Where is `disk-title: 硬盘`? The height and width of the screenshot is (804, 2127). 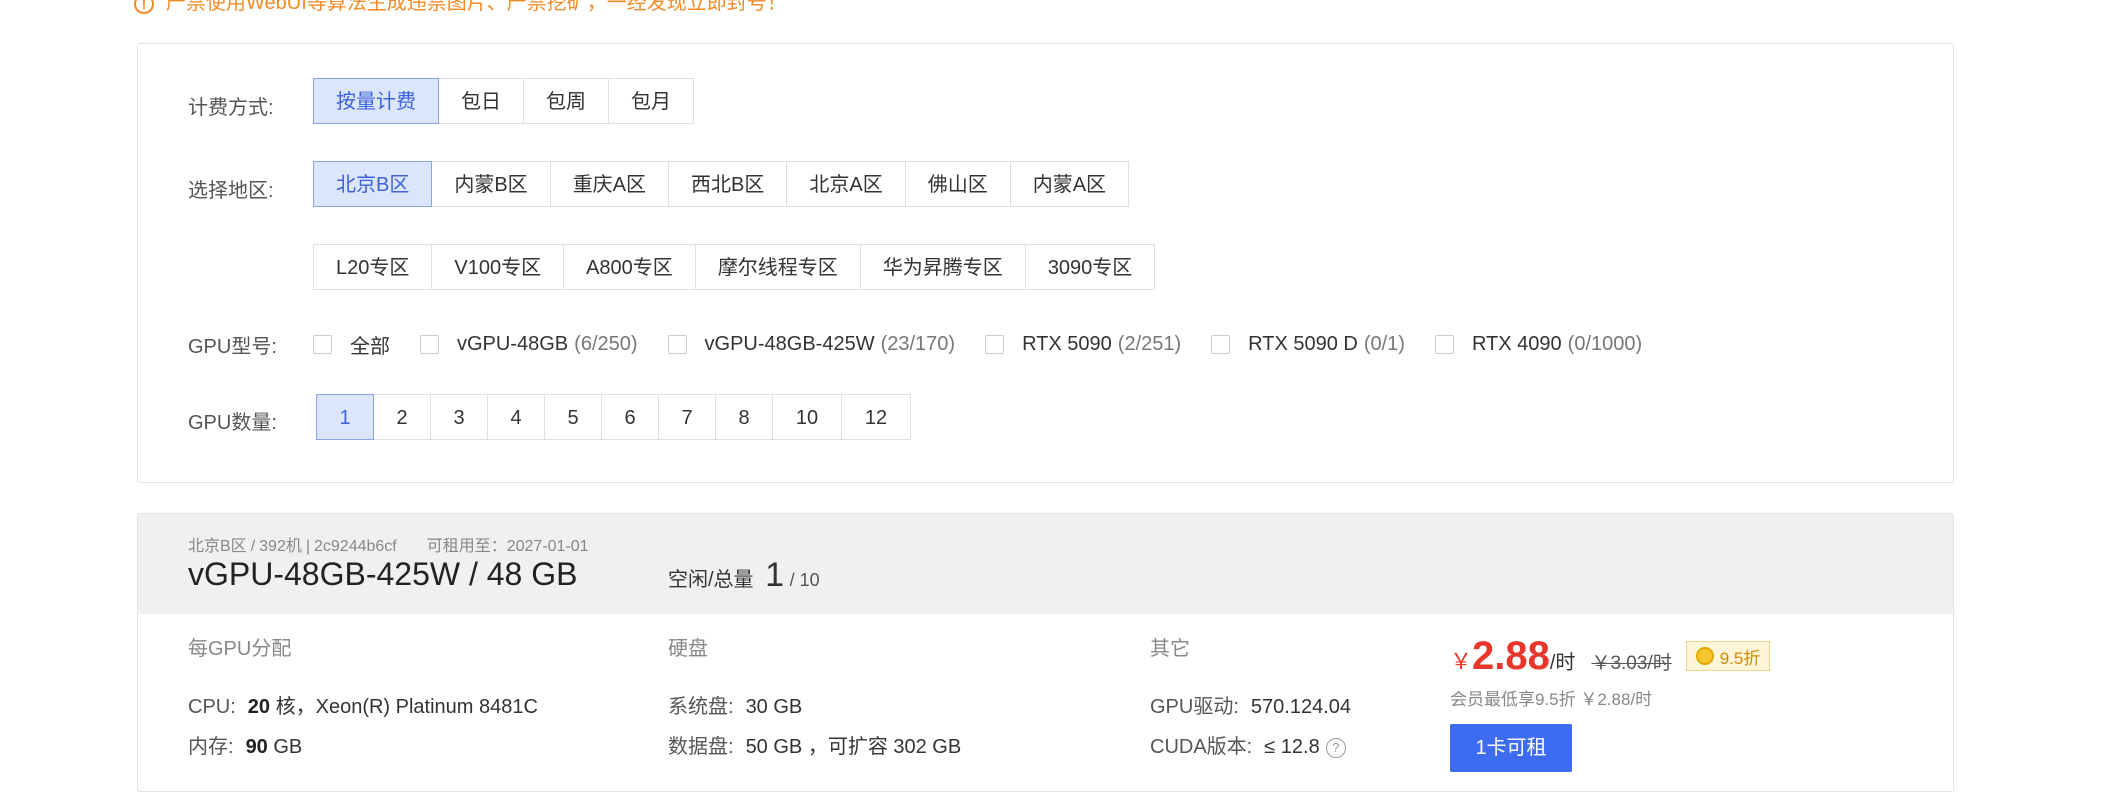
disk-title: 硬盘 is located at coordinates (688, 649).